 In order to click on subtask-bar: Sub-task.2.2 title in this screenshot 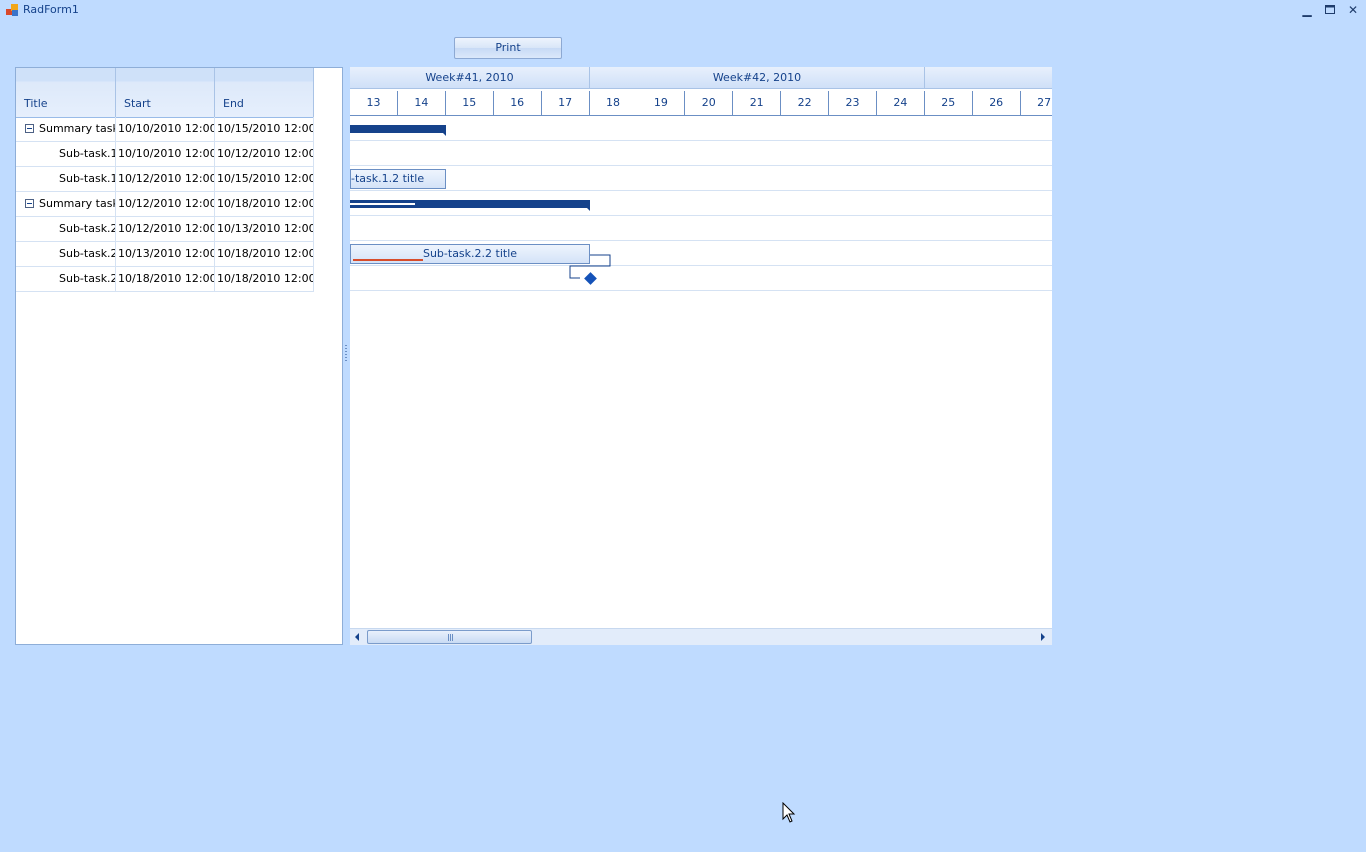, I will do `click(470, 254)`.